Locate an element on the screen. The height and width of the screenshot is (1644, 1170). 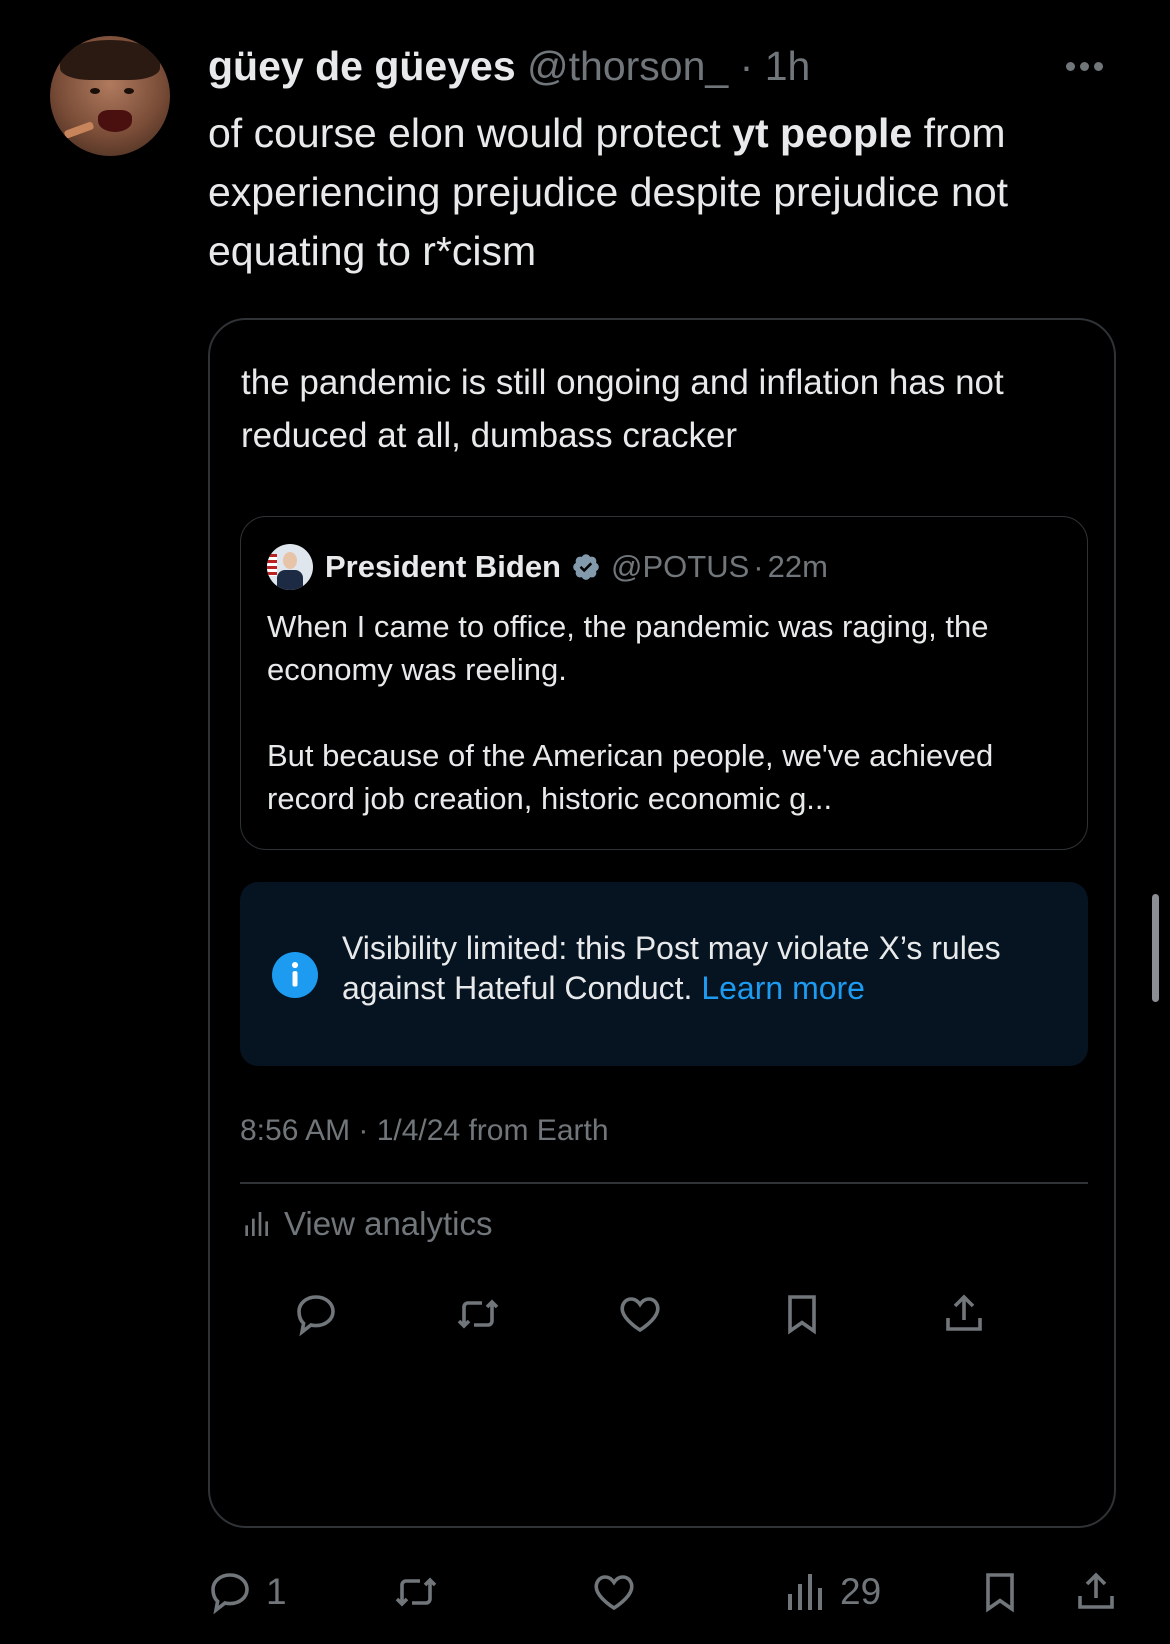
post-timestamp: 8:56 AM · 1/4/24 from Earth is located at coordinates (424, 1131).